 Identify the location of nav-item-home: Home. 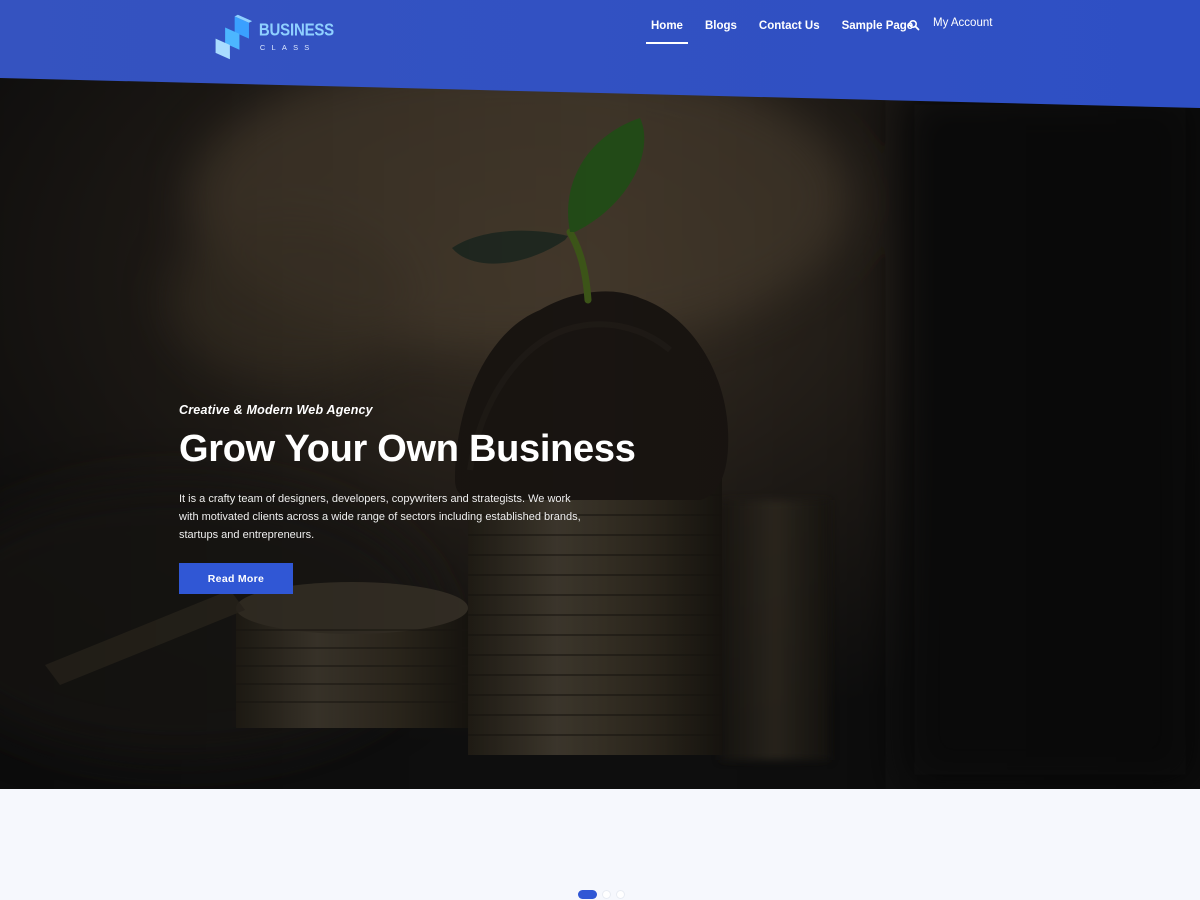
(667, 22).